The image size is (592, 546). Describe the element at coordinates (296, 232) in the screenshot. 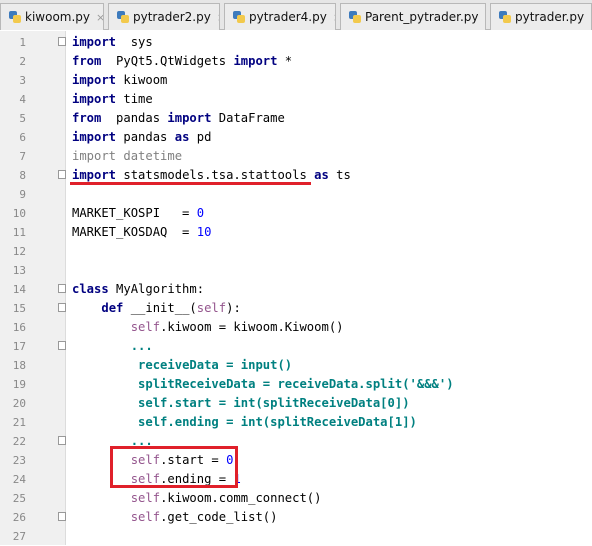

I see `code-line: 11 MARKET_KOSDAQ = 10` at that location.